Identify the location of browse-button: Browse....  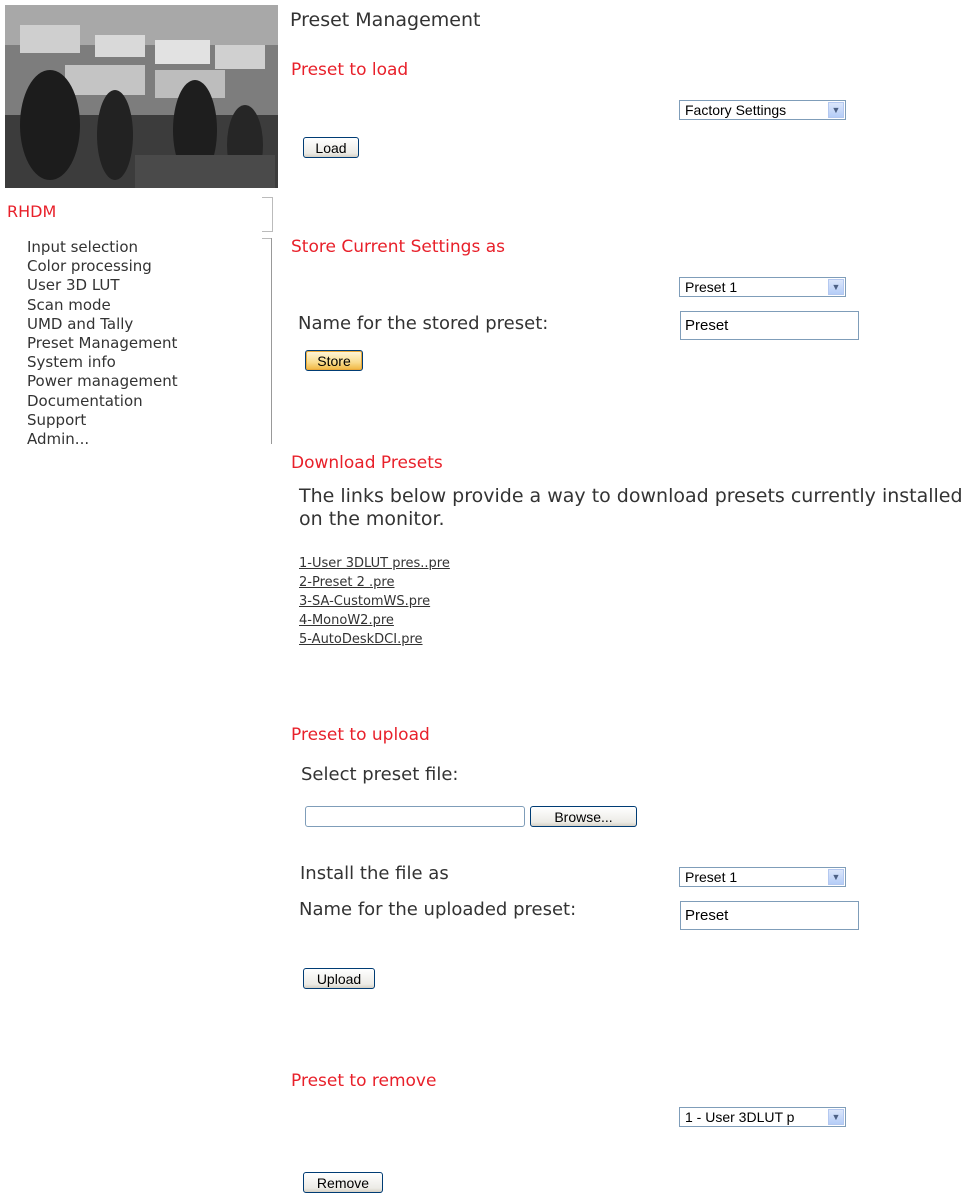
(583, 816).